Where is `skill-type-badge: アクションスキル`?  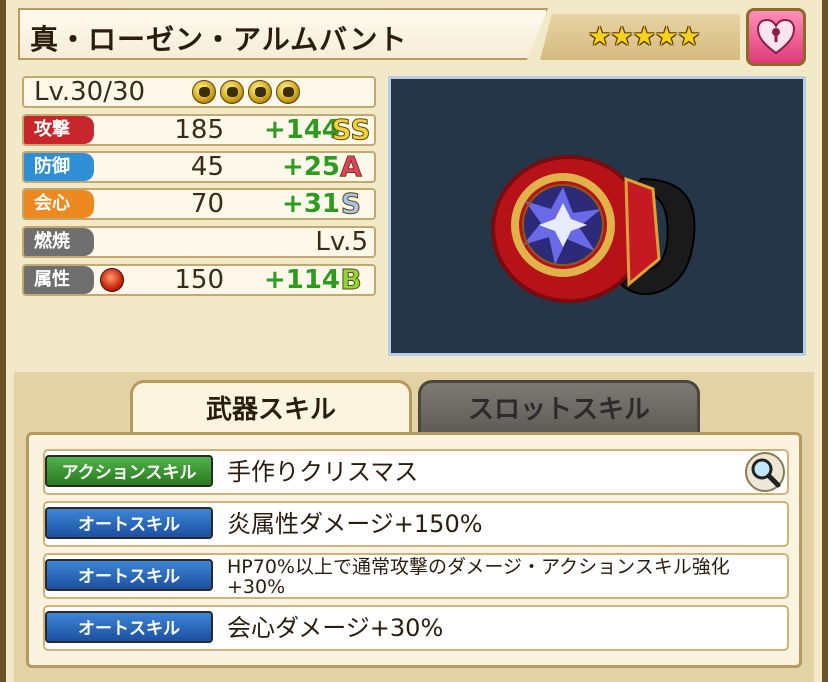 skill-type-badge: アクションスキル is located at coordinates (129, 471).